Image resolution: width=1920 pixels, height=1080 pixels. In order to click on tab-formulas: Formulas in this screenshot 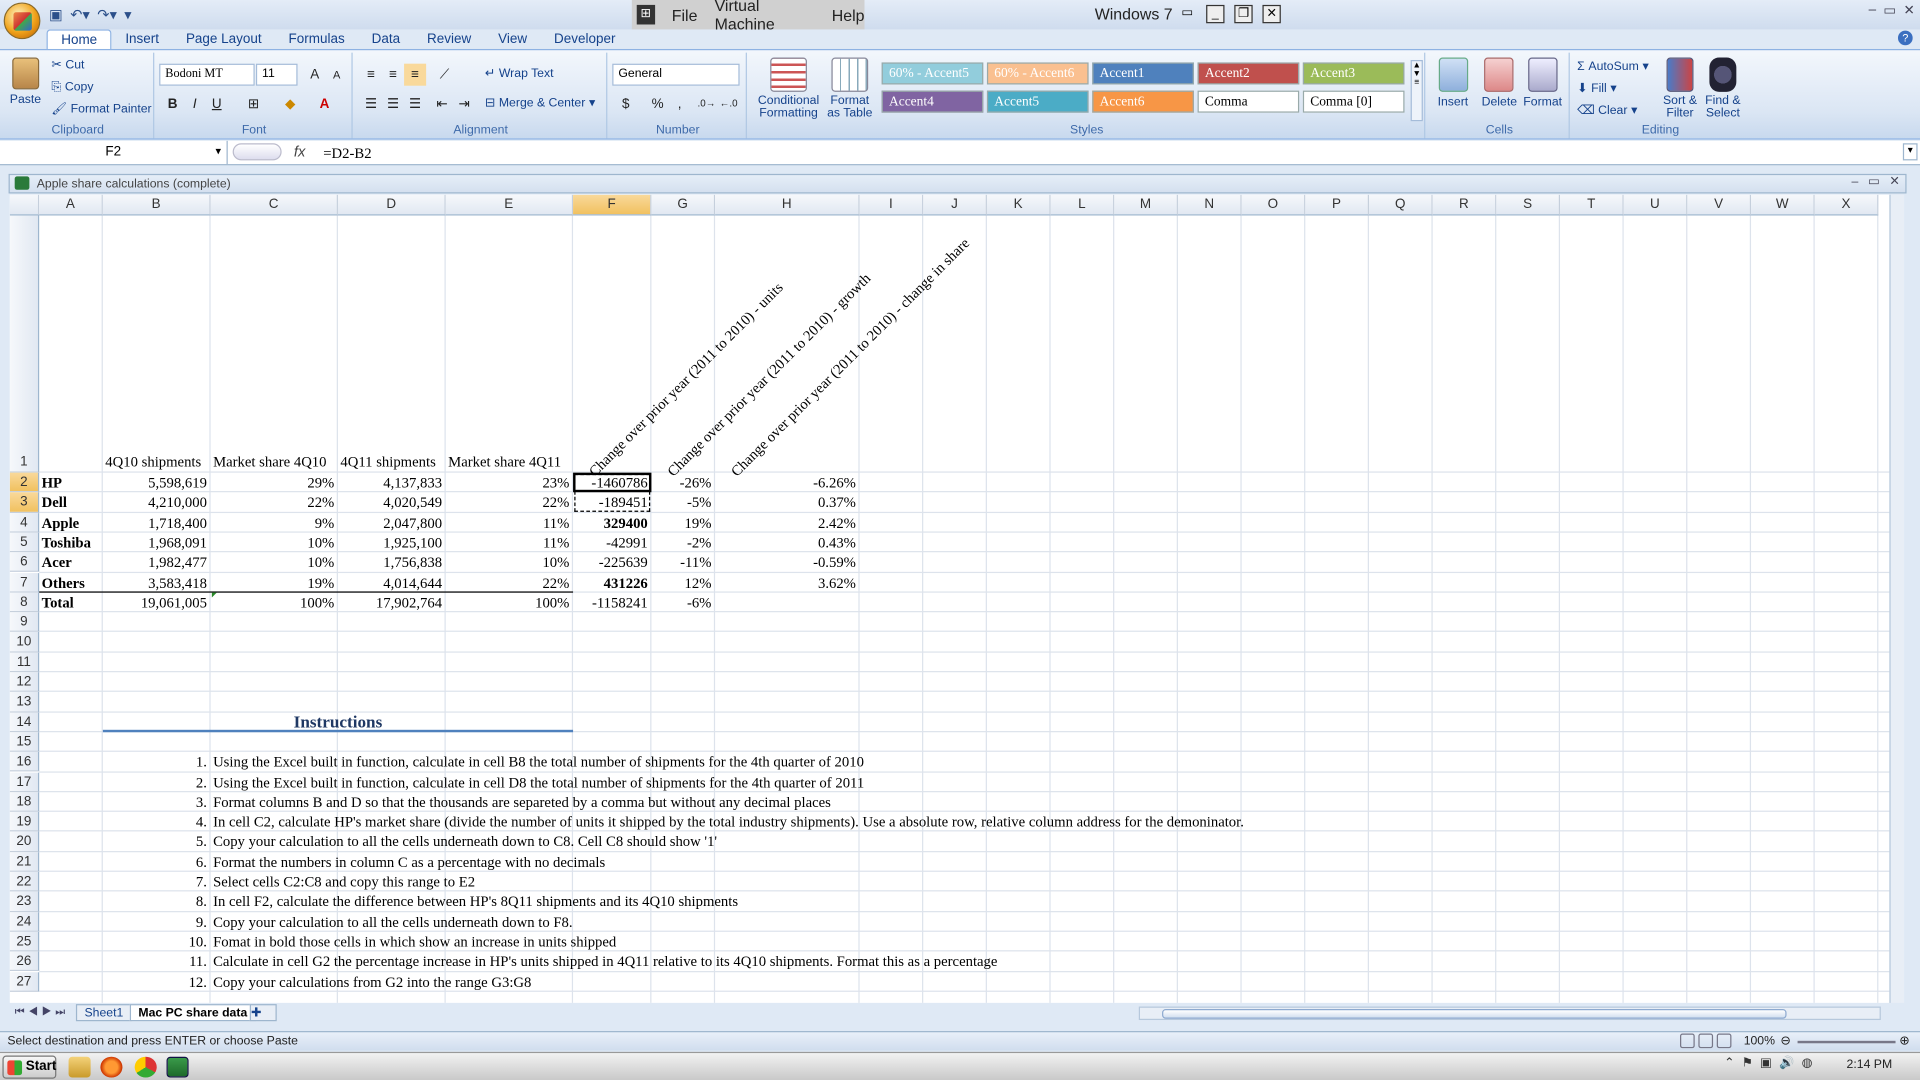, I will do `click(316, 39)`.